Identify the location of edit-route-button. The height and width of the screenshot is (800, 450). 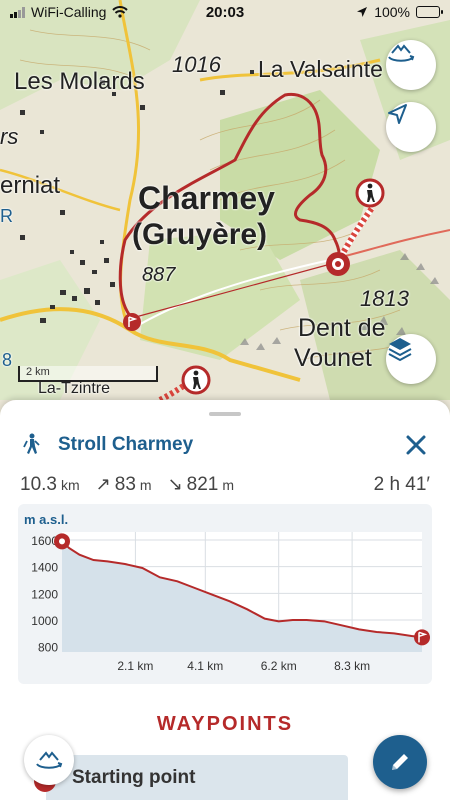
(400, 762).